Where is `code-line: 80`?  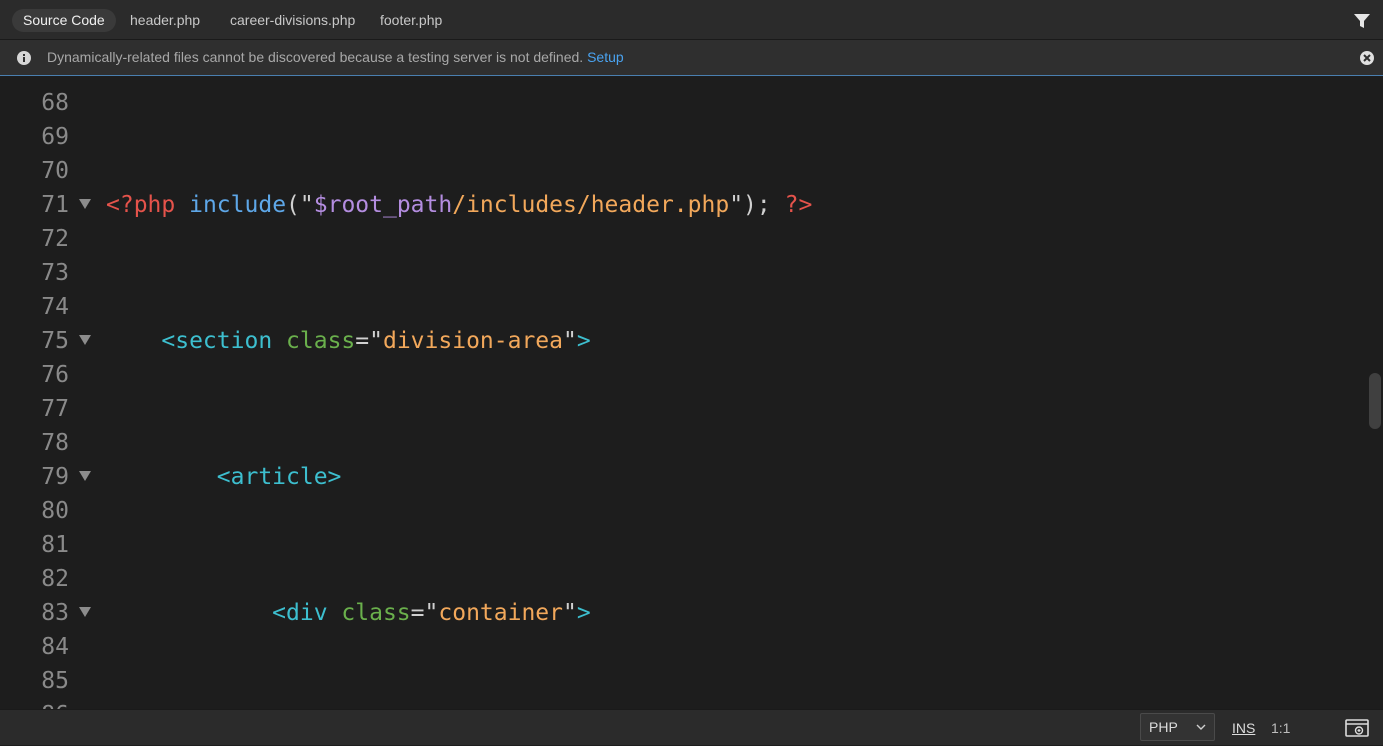
code-line: 80 is located at coordinates (680, 511).